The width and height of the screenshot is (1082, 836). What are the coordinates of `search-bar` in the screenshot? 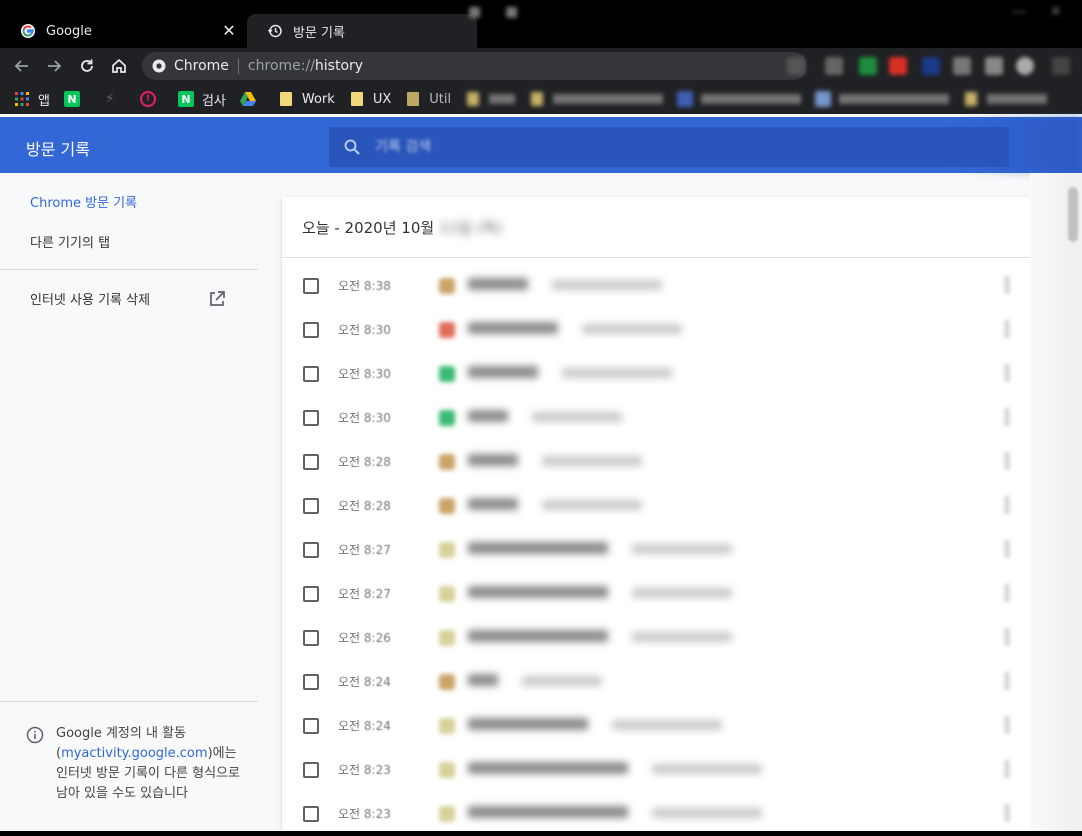 It's located at (669, 147).